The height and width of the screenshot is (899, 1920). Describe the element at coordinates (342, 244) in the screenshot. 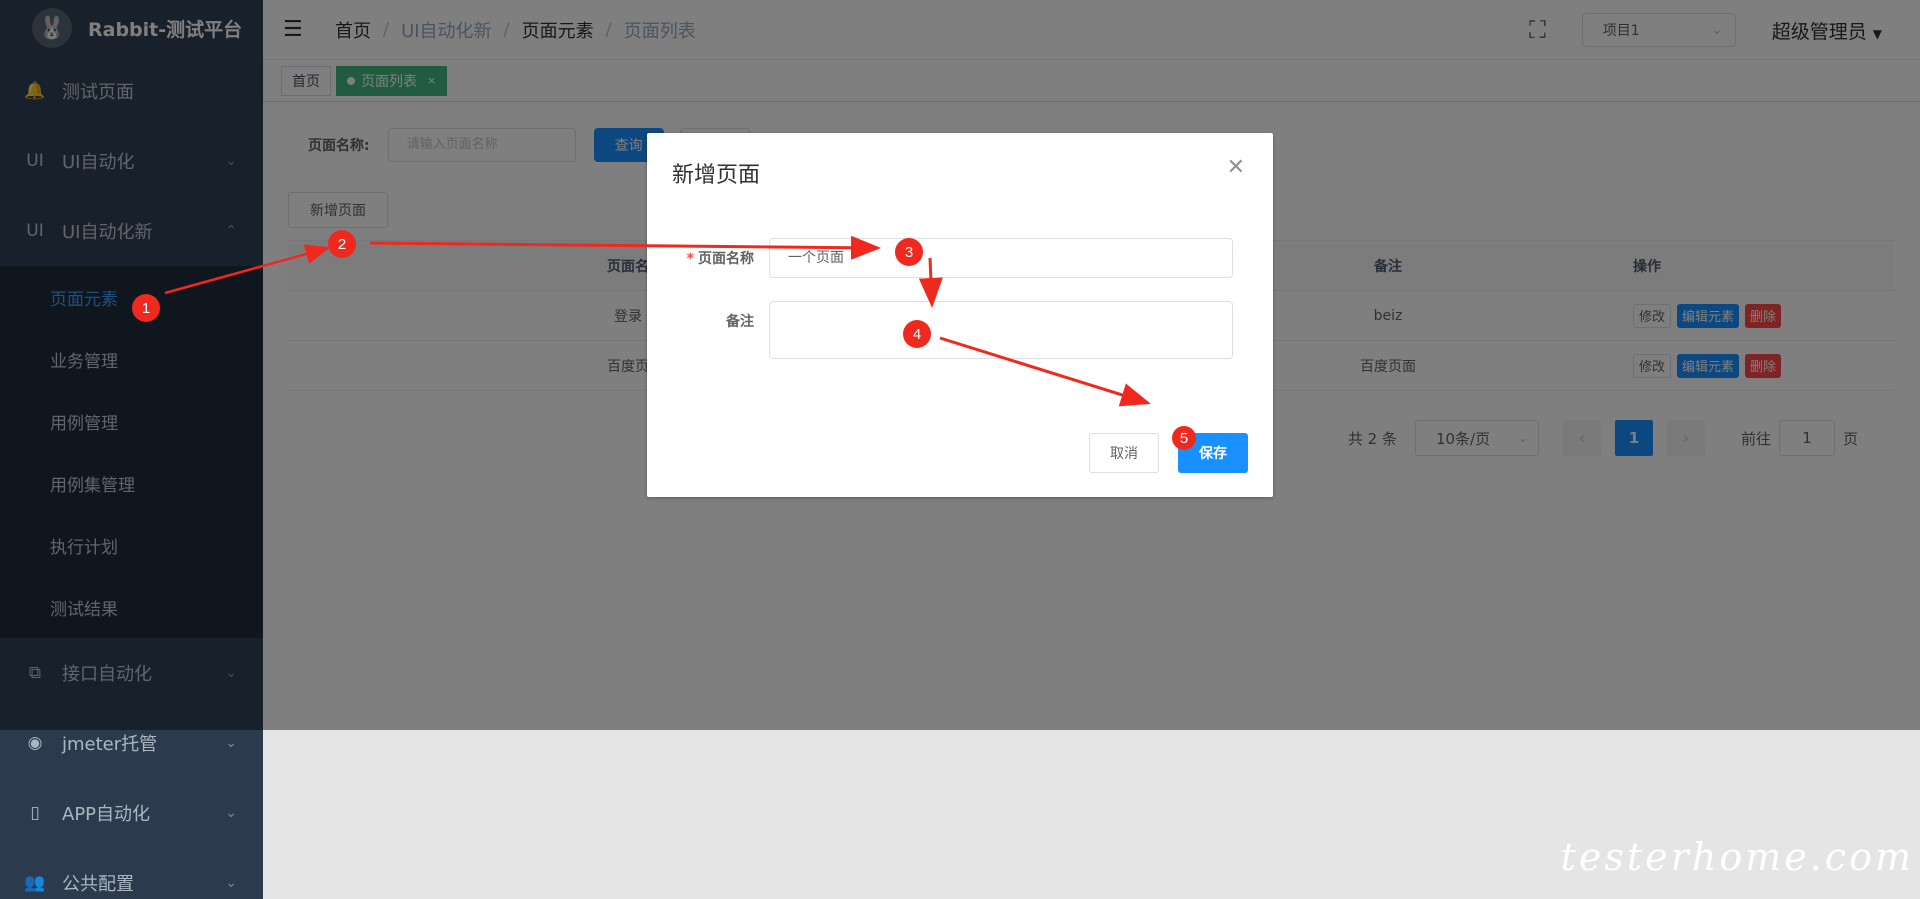

I see `annotation-marker: 2` at that location.